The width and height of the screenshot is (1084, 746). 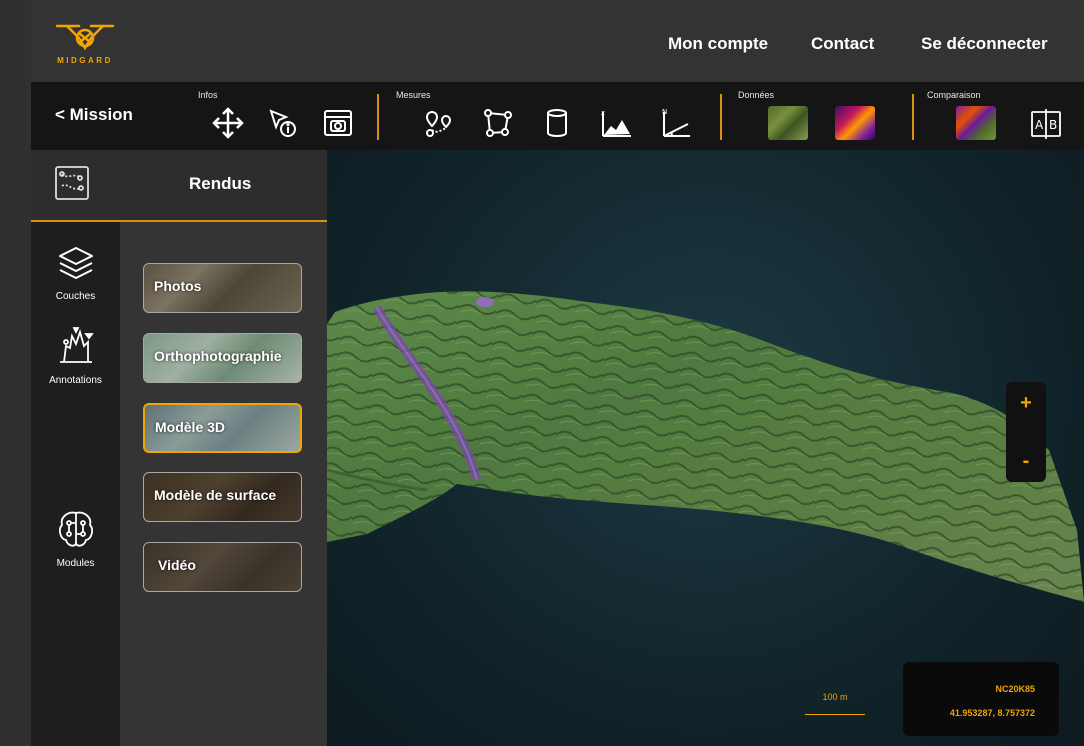 I want to click on annotations-icon, so click(x=76, y=345).